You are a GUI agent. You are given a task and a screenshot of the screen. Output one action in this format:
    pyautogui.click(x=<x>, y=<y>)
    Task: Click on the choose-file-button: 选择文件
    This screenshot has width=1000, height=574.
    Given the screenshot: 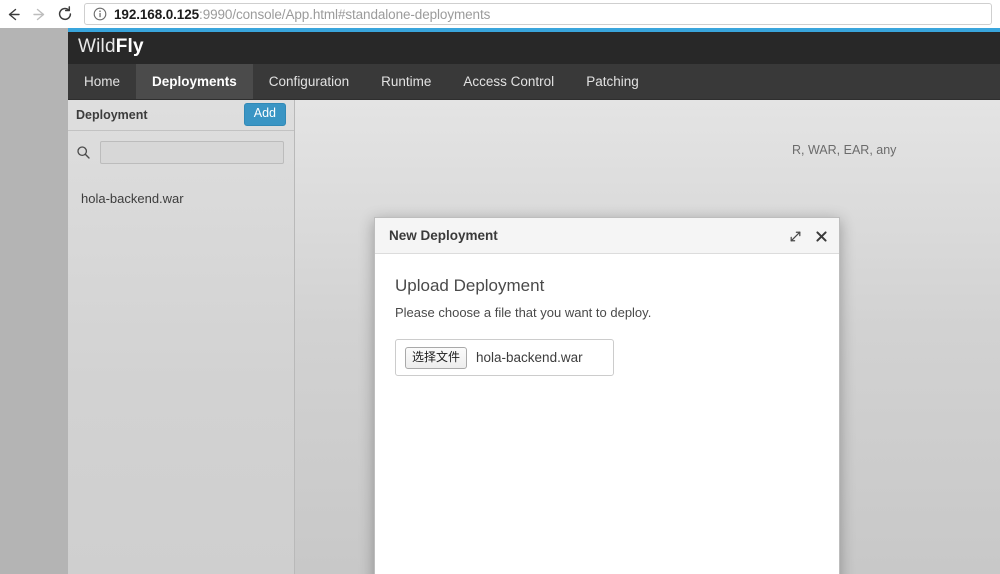 What is the action you would take?
    pyautogui.click(x=436, y=357)
    